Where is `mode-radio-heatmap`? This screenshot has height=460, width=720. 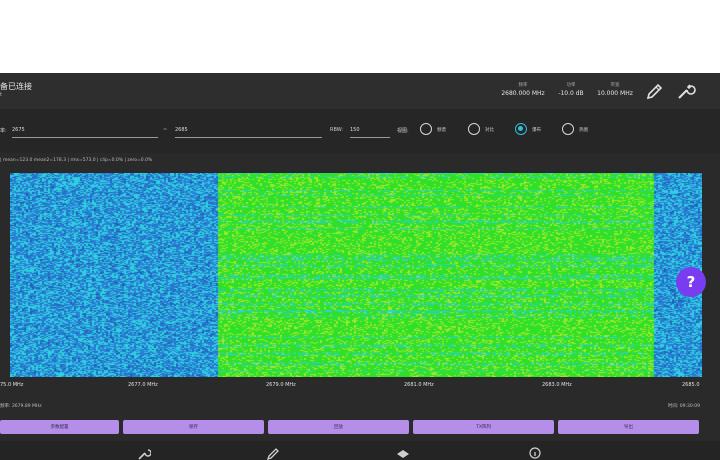 mode-radio-heatmap is located at coordinates (568, 129).